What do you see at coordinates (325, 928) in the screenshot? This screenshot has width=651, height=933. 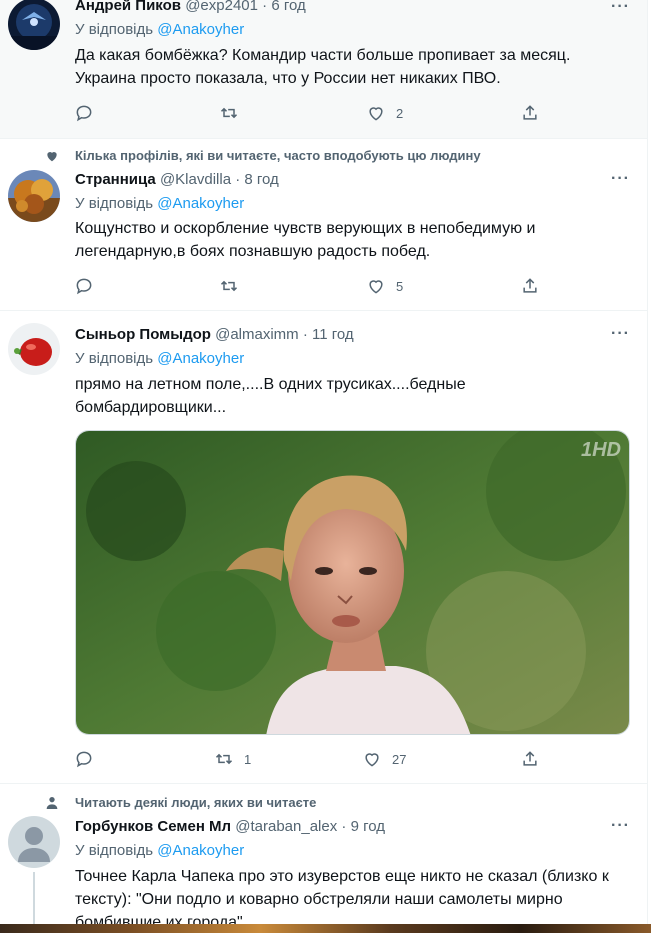 I see `page-bottom-edge` at bounding box center [325, 928].